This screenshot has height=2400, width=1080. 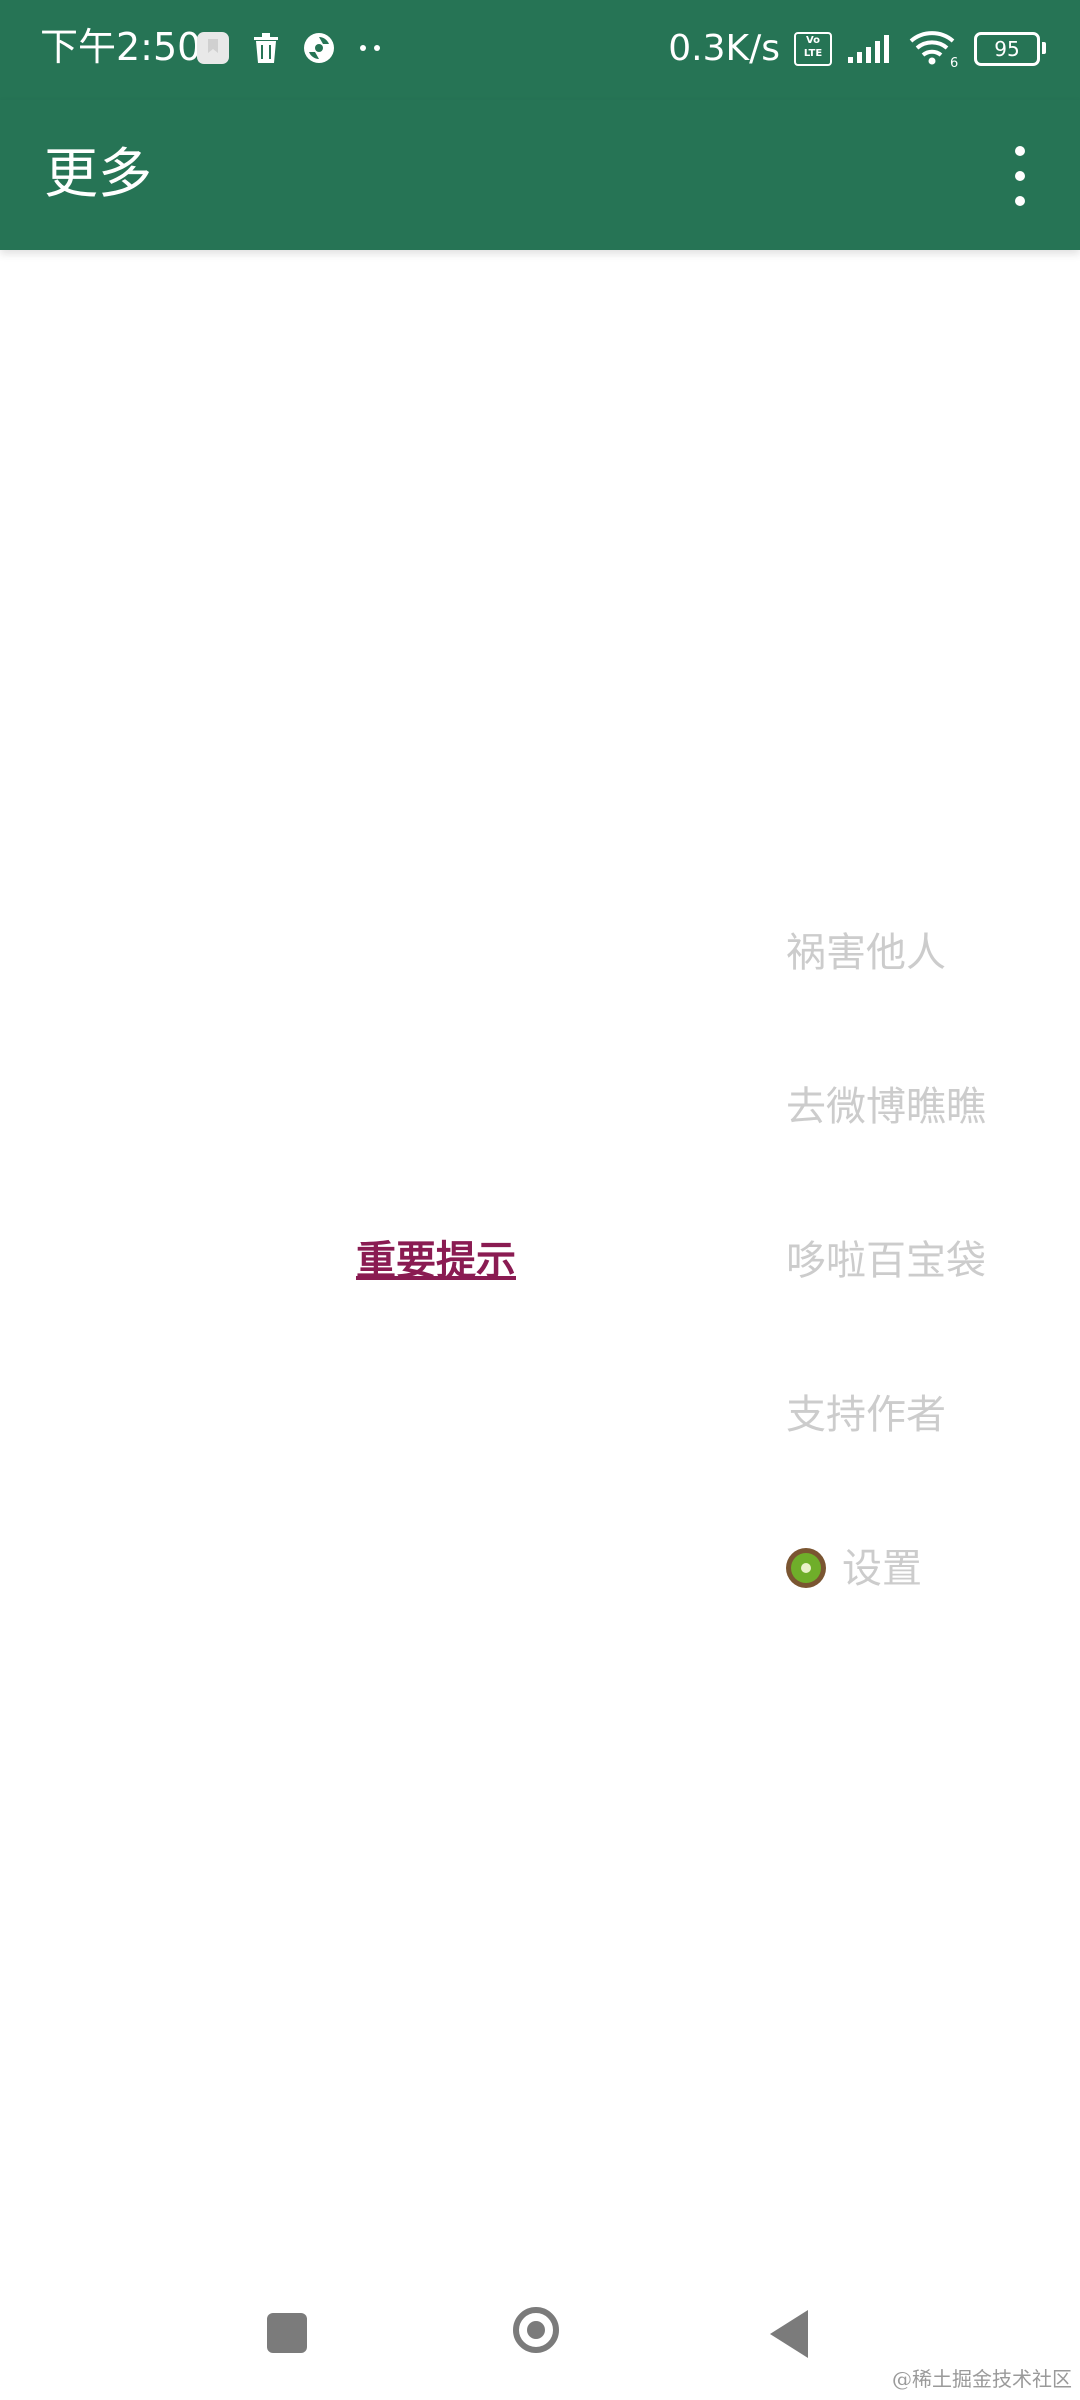 I want to click on battery-icon: 95, so click(x=1010, y=49).